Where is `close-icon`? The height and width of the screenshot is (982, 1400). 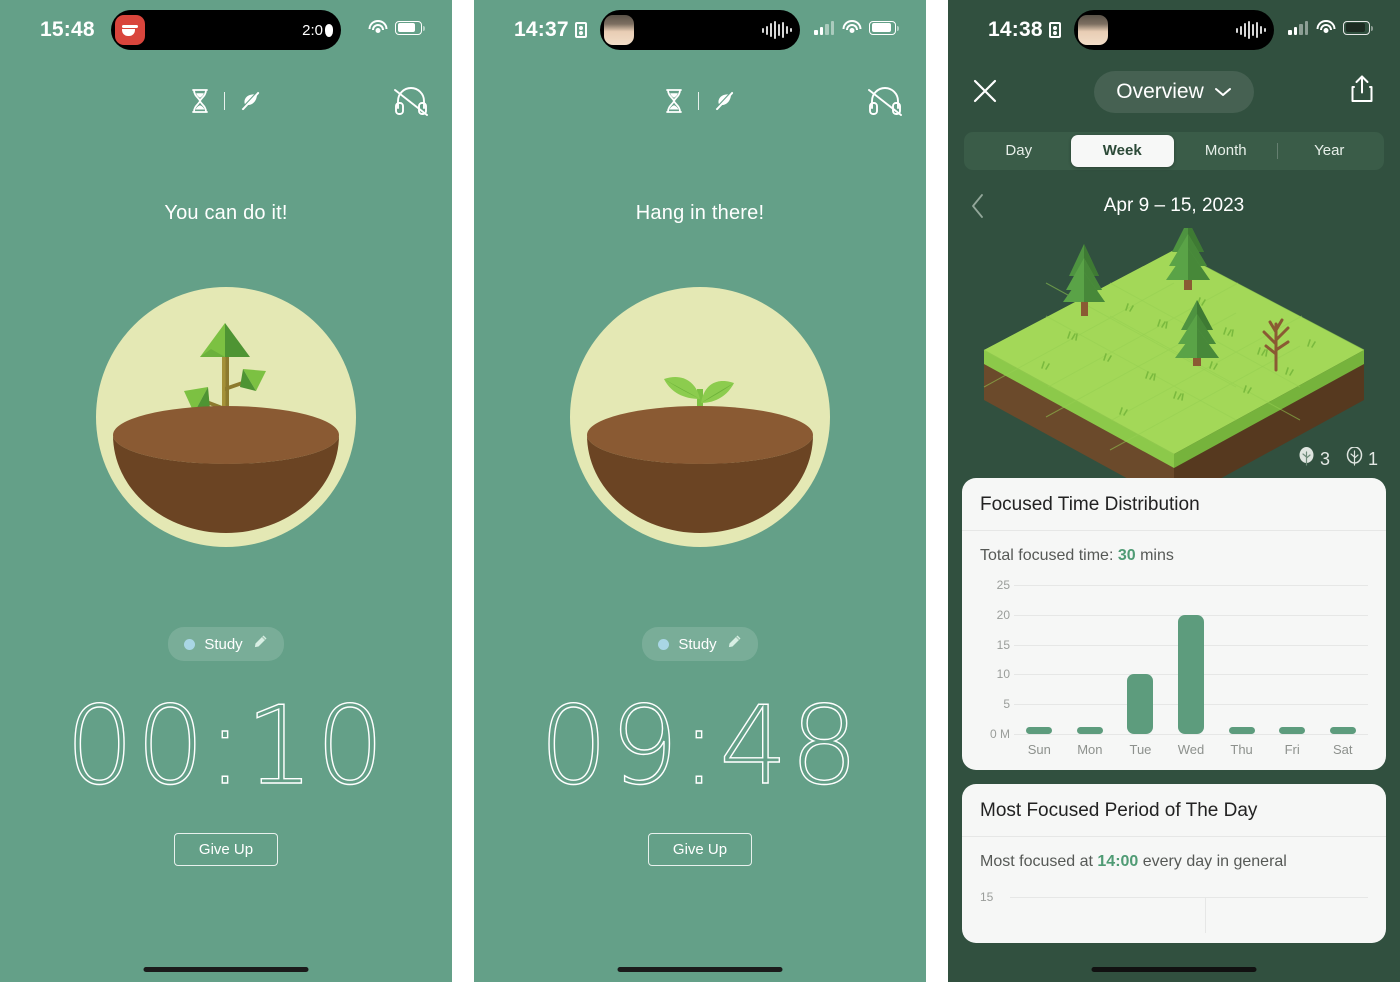
close-icon is located at coordinates (985, 93).